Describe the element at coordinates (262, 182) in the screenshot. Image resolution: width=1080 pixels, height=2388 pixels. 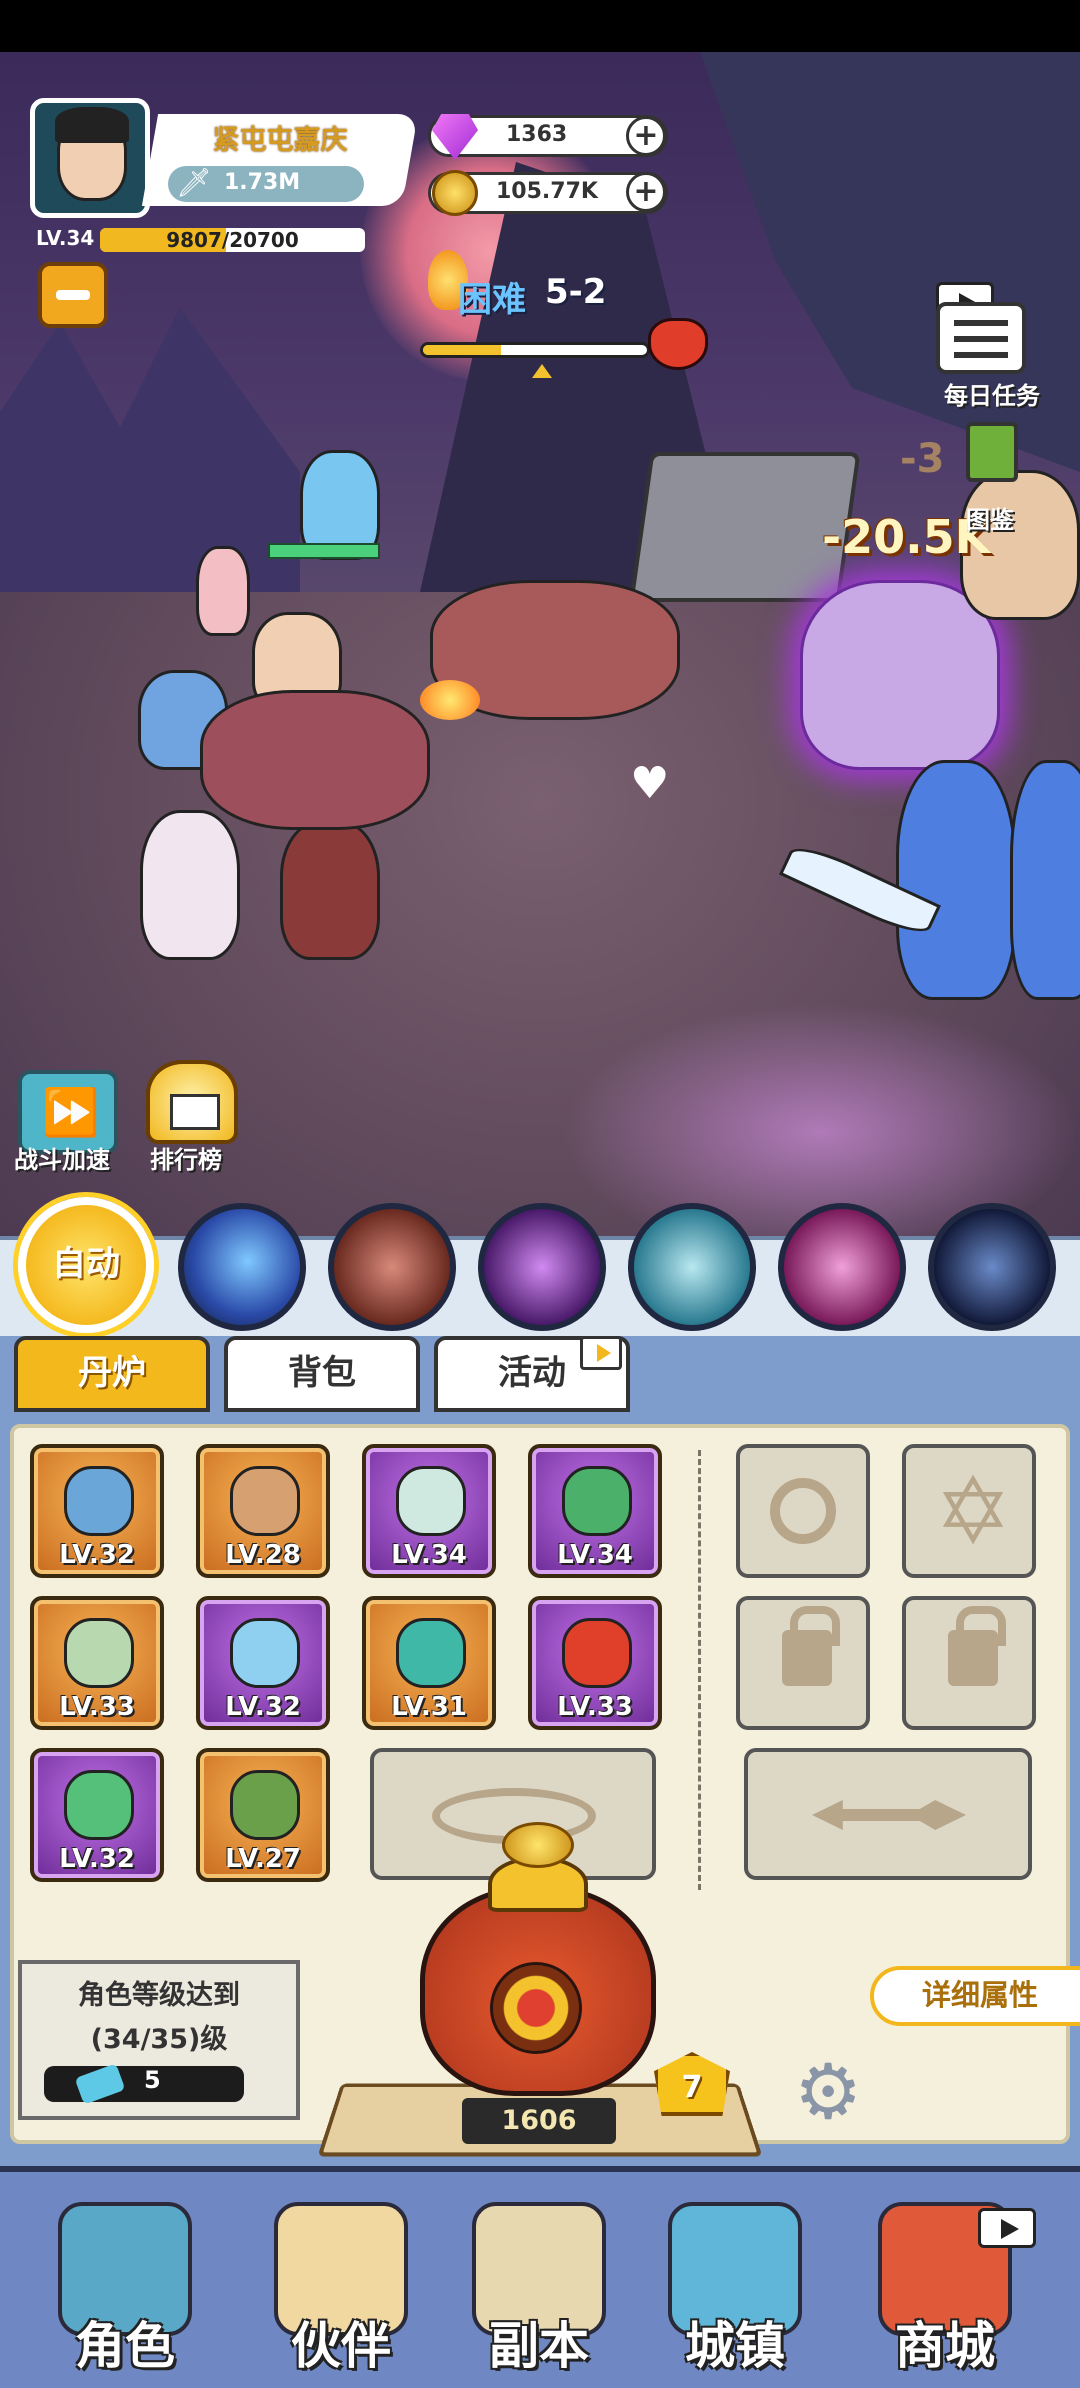
I see `combat-power: 1.73M` at that location.